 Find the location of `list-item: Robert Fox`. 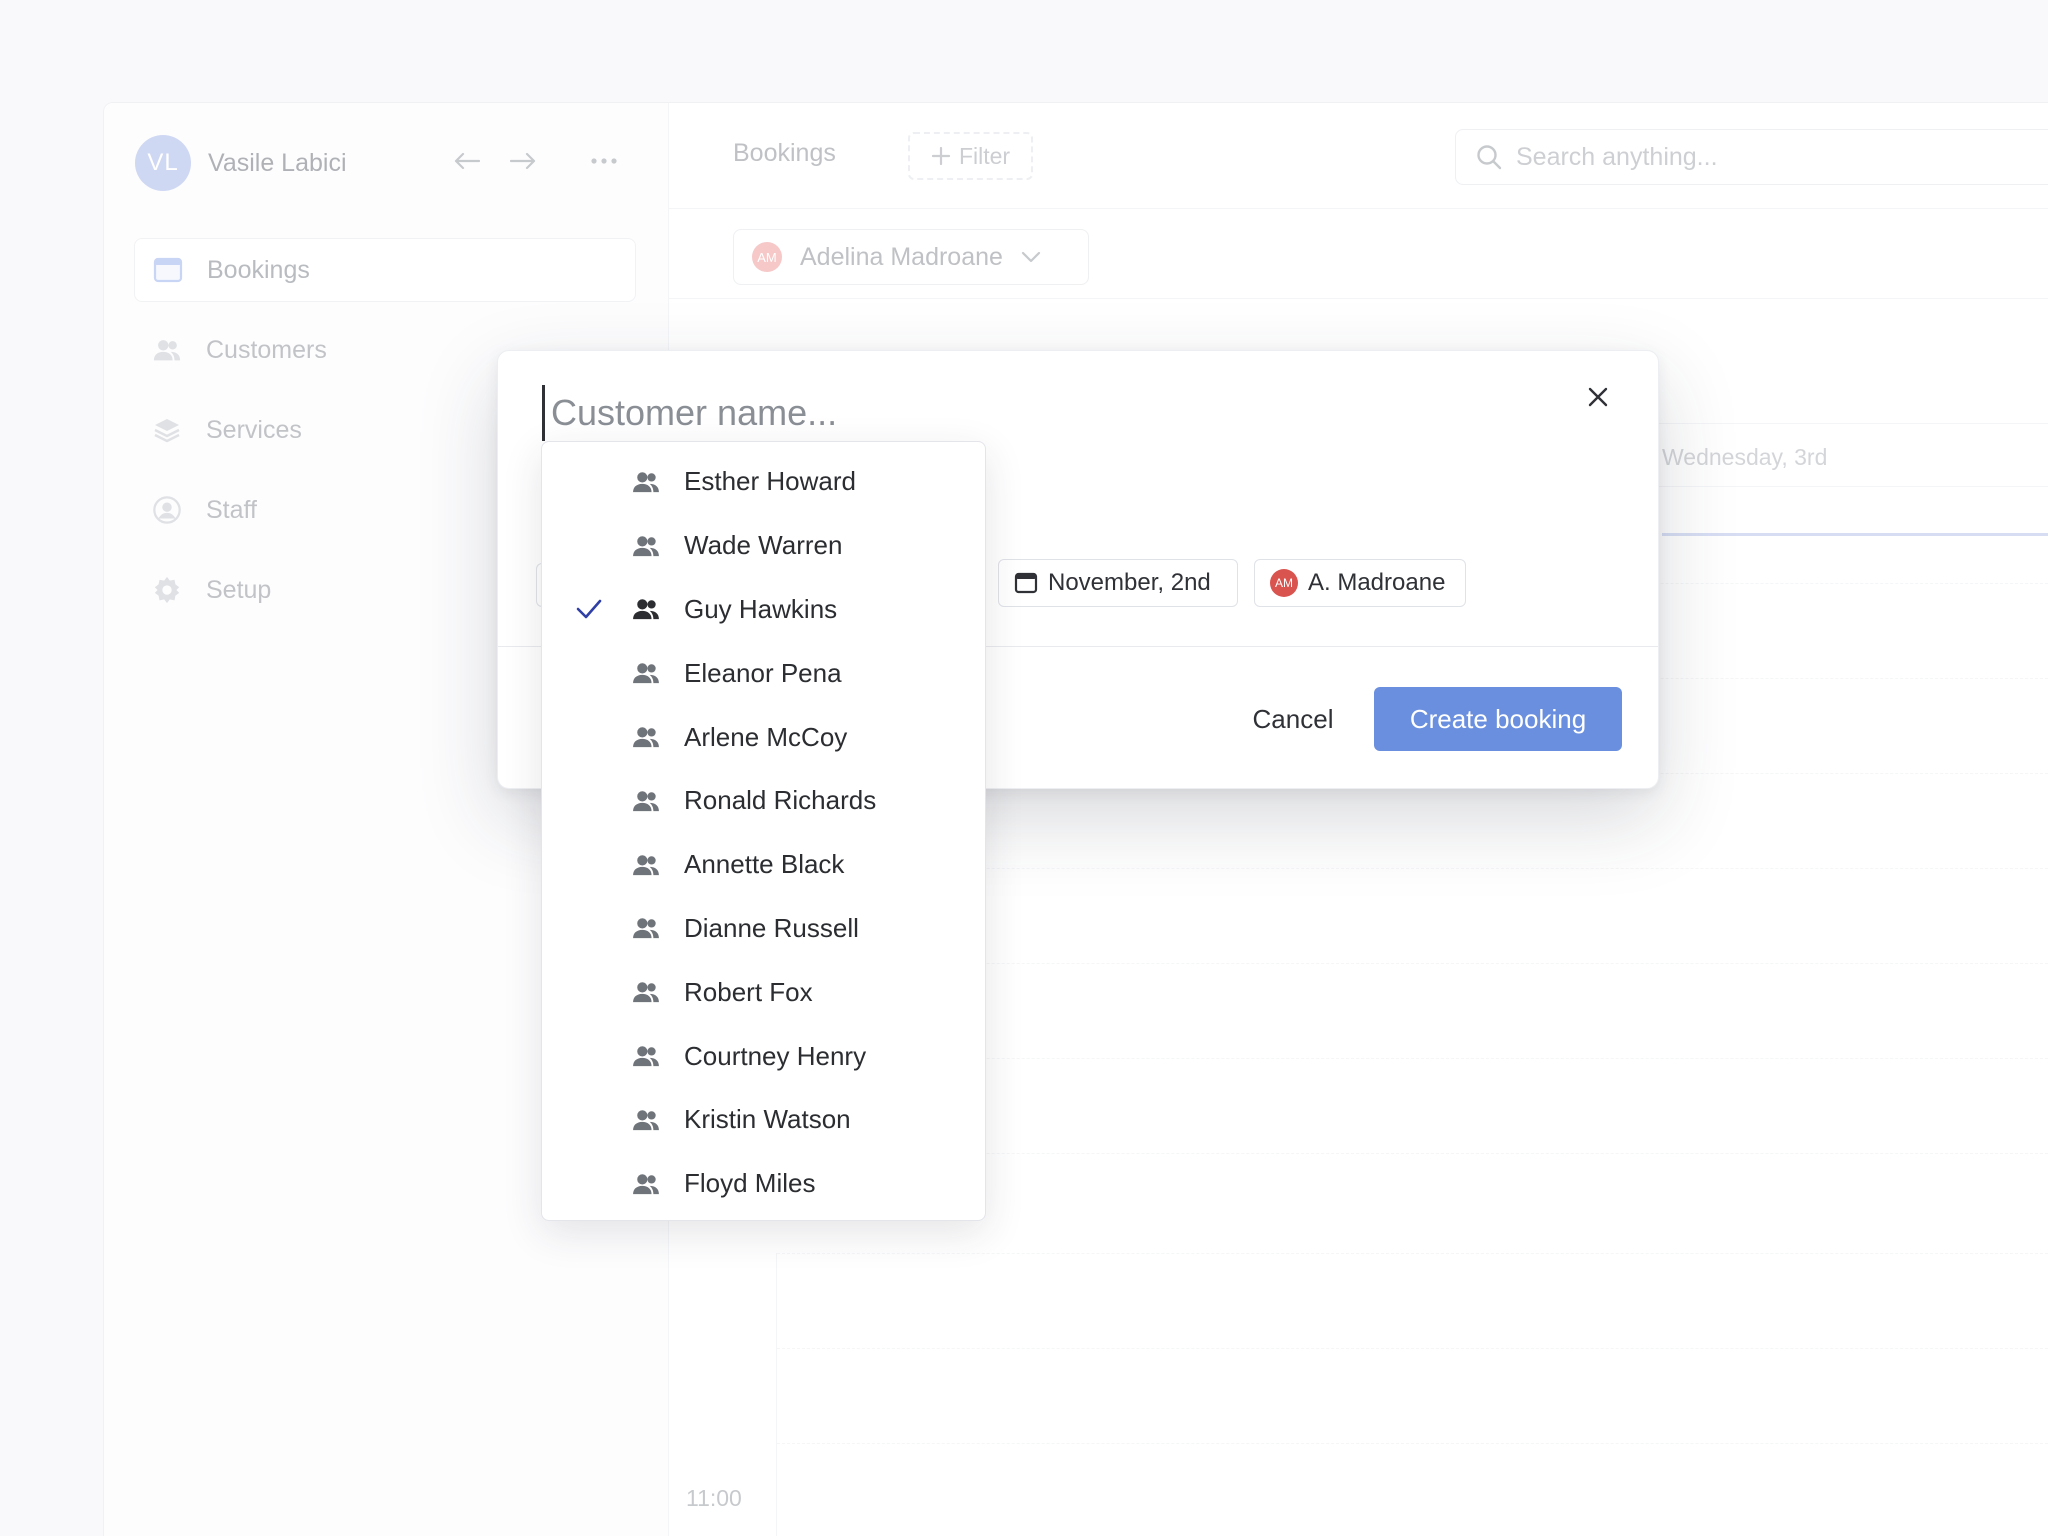

list-item: Robert Fox is located at coordinates (763, 992).